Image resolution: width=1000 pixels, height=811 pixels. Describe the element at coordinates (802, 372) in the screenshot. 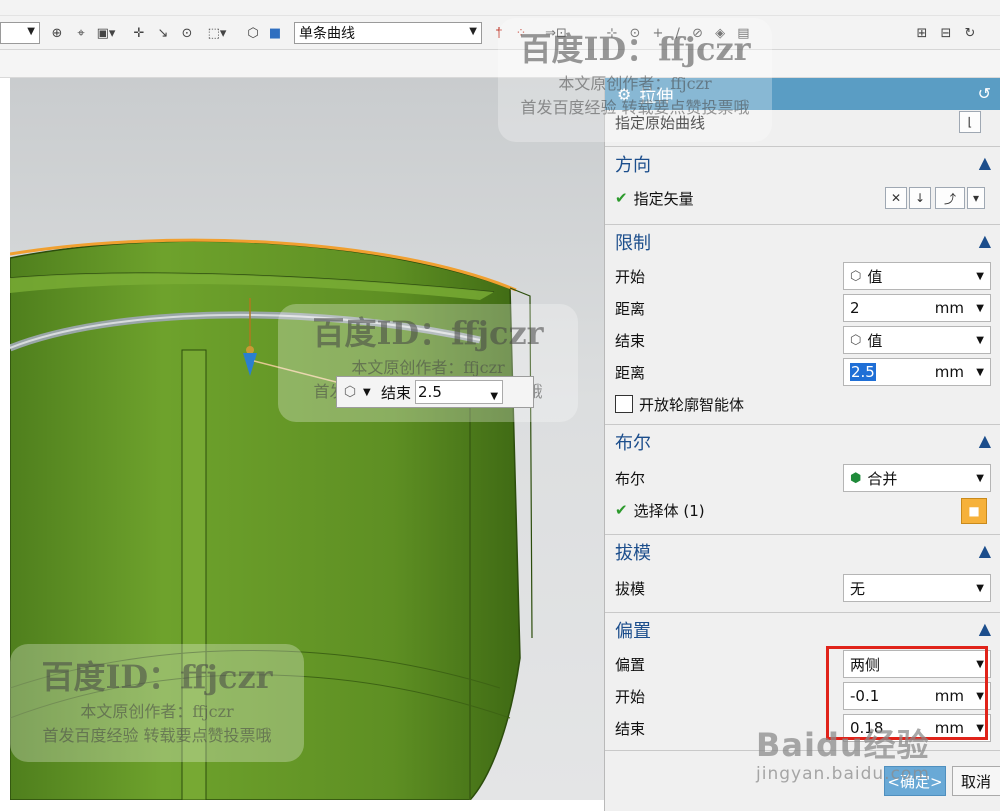

I see `distance2-row: 距离 2.5 mm ▼` at that location.